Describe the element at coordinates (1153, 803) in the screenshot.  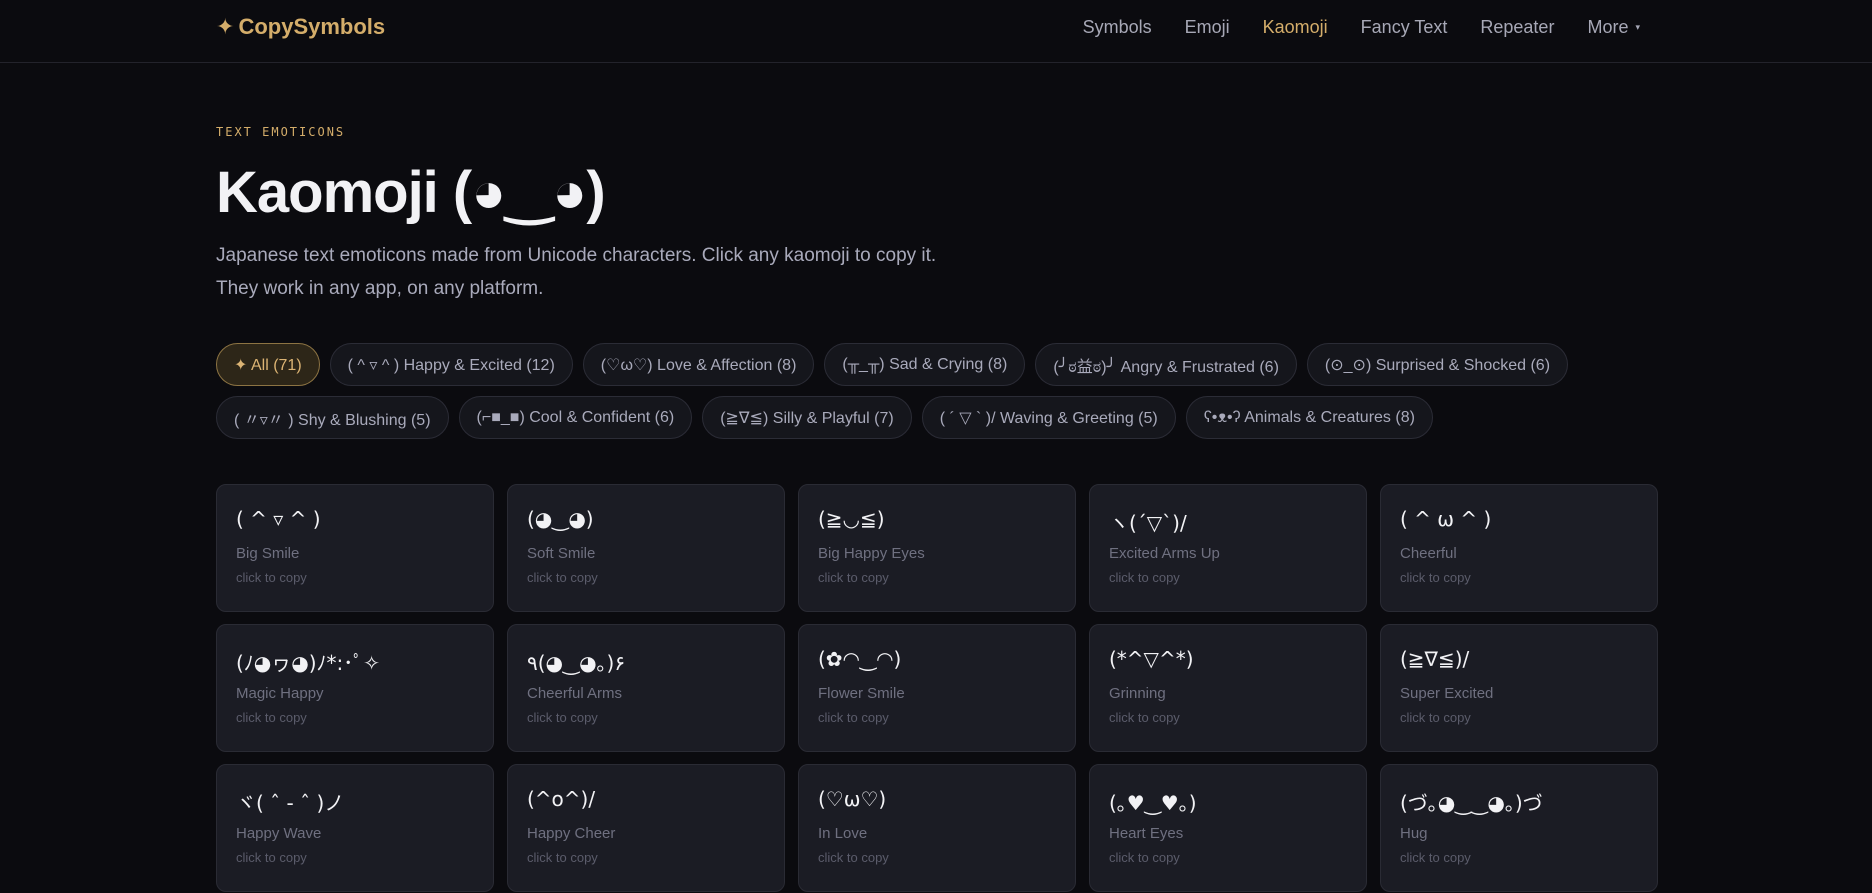
I see `kaomoji-face: (｡♥‿♥｡)` at that location.